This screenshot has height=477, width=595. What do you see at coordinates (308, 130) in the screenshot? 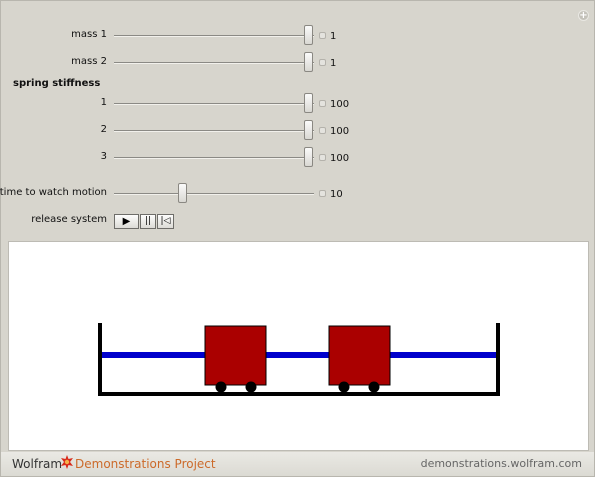
I see `spring2-slider-thumb` at bounding box center [308, 130].